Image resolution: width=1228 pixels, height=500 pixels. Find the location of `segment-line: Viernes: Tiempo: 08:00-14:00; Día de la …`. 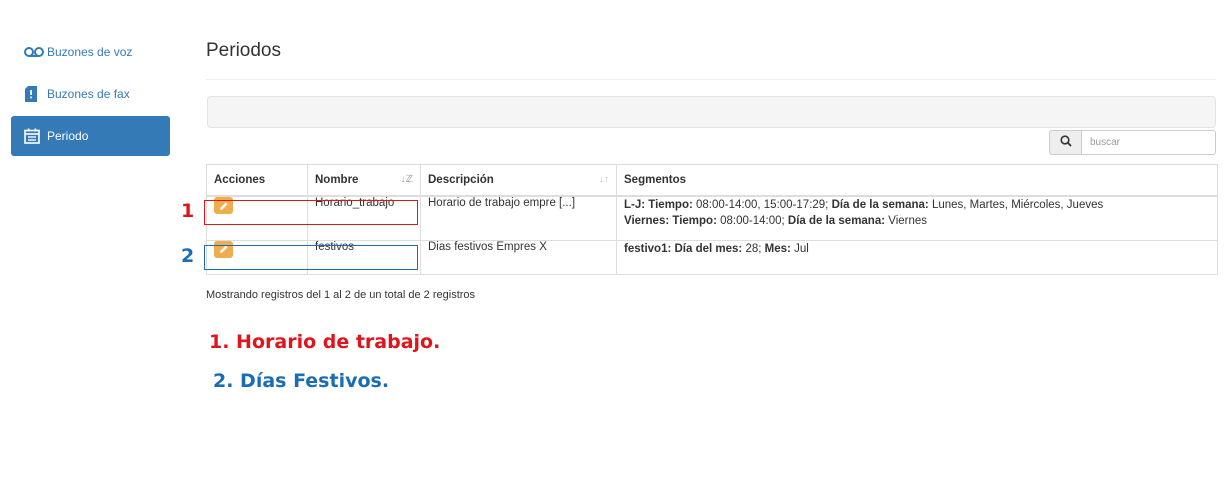

segment-line: Viernes: Tiempo: 08:00-14:00; Día de la … is located at coordinates (776, 221).